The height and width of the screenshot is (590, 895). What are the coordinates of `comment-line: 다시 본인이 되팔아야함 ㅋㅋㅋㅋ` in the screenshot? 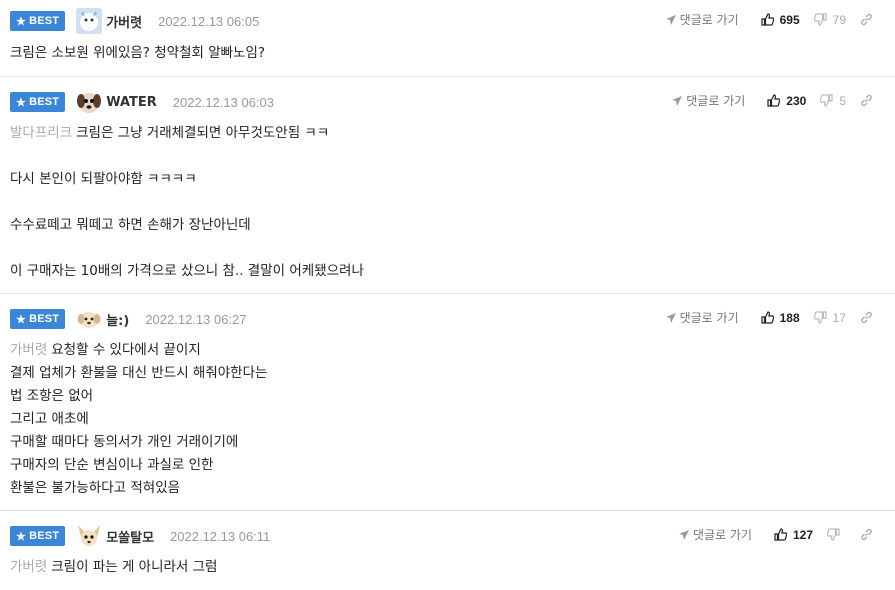 It's located at (103, 179).